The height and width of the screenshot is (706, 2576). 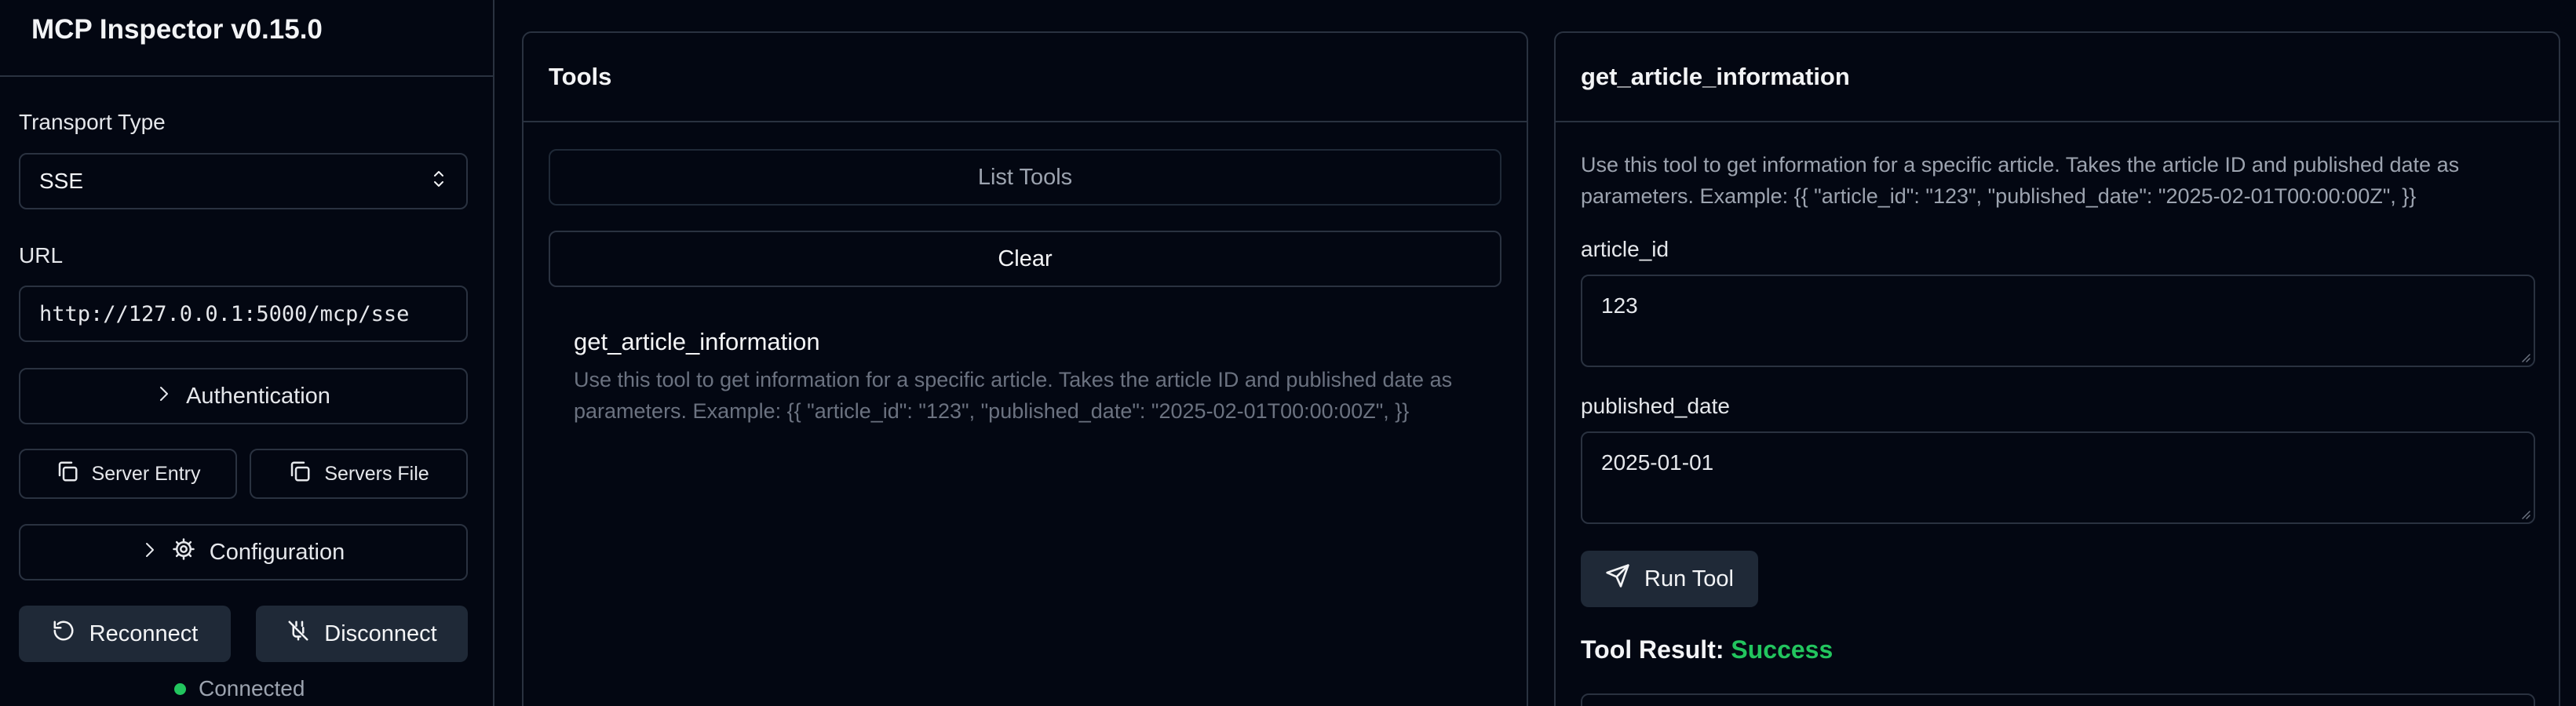 What do you see at coordinates (697, 342) in the screenshot?
I see `tool-name: get_article_information` at bounding box center [697, 342].